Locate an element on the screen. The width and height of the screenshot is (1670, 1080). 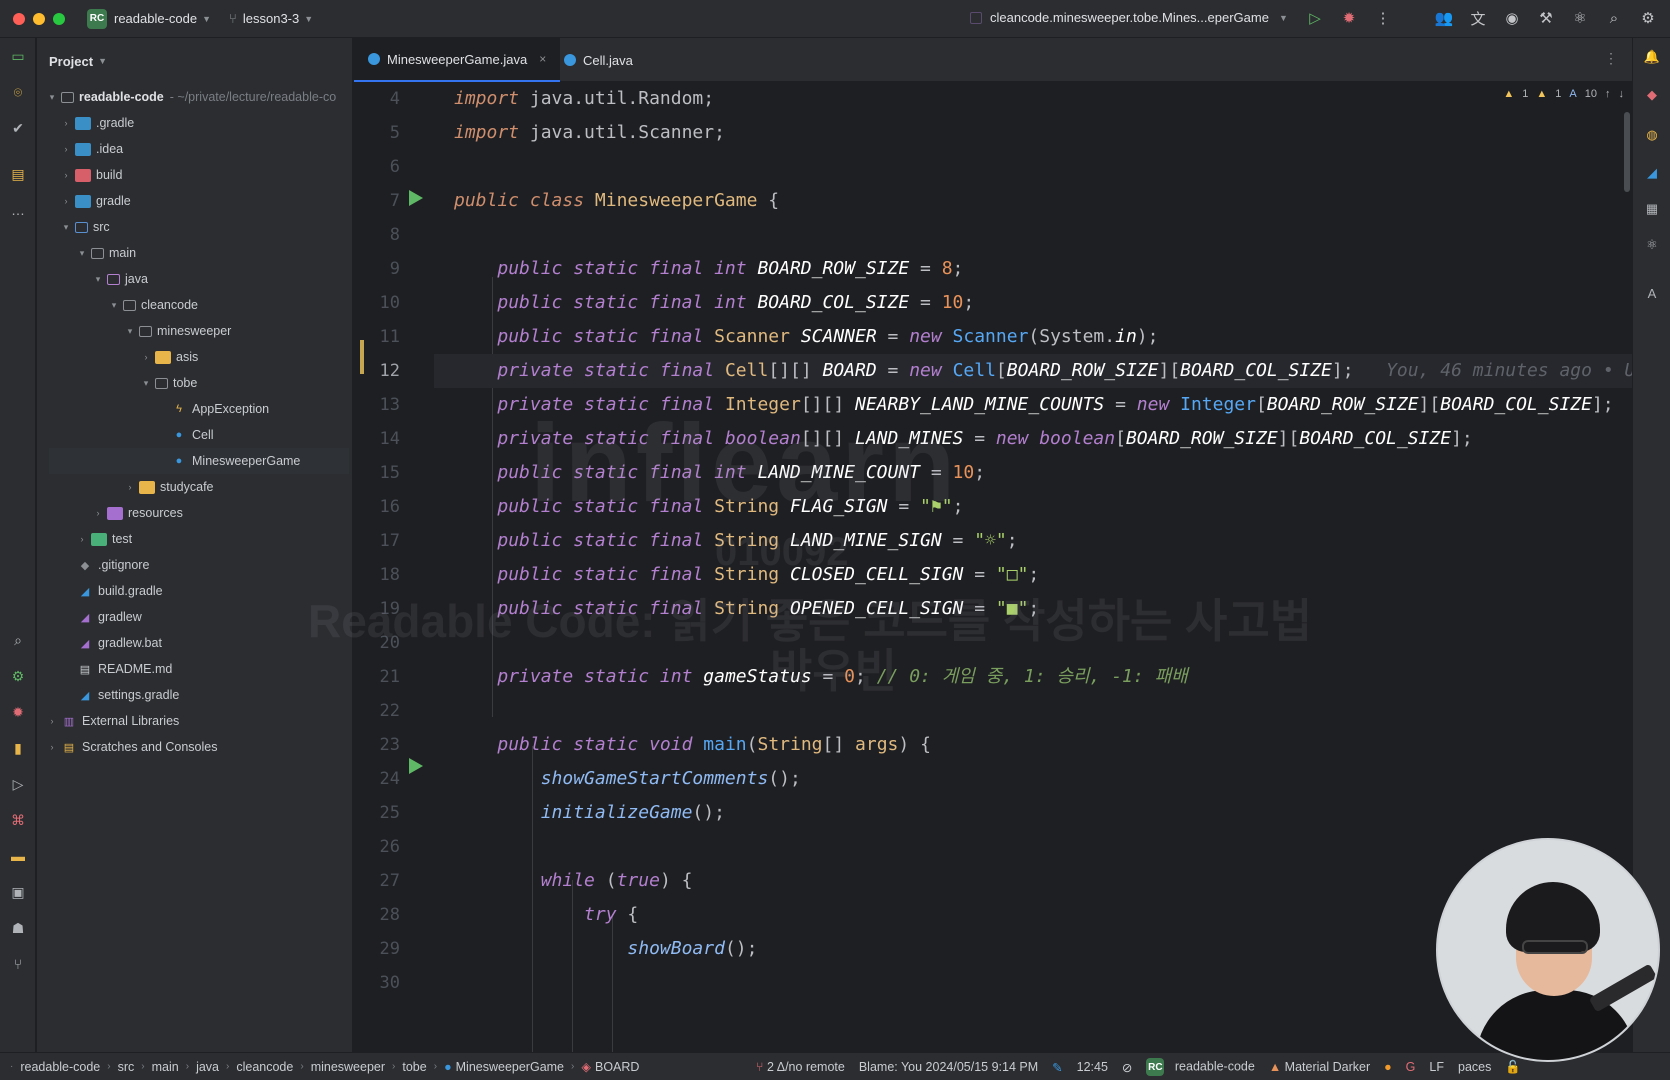
breadcrumb-item: tobe is located at coordinates (414, 1067).